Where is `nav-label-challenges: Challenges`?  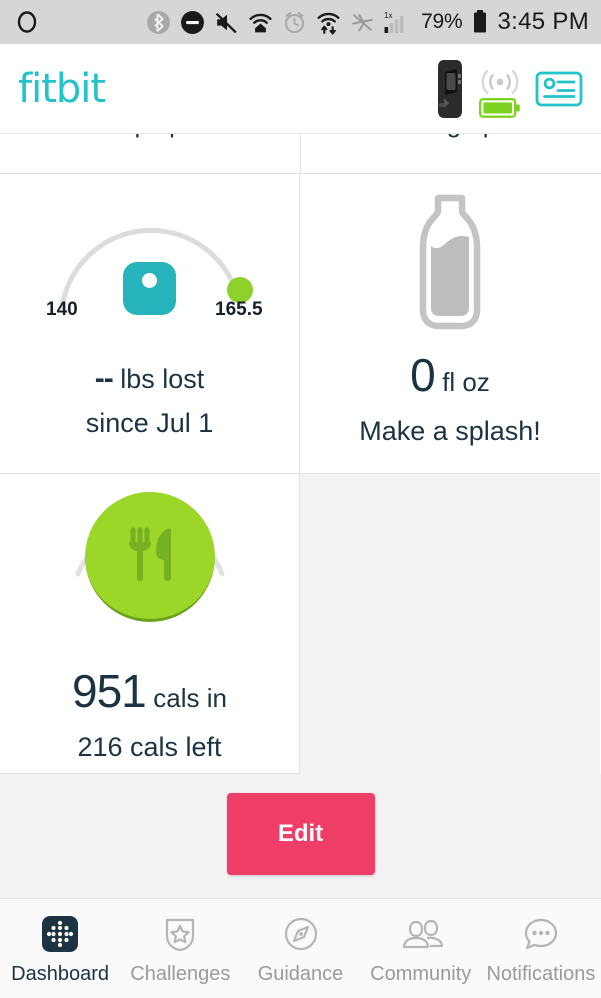
nav-label-challenges: Challenges is located at coordinates (180, 973).